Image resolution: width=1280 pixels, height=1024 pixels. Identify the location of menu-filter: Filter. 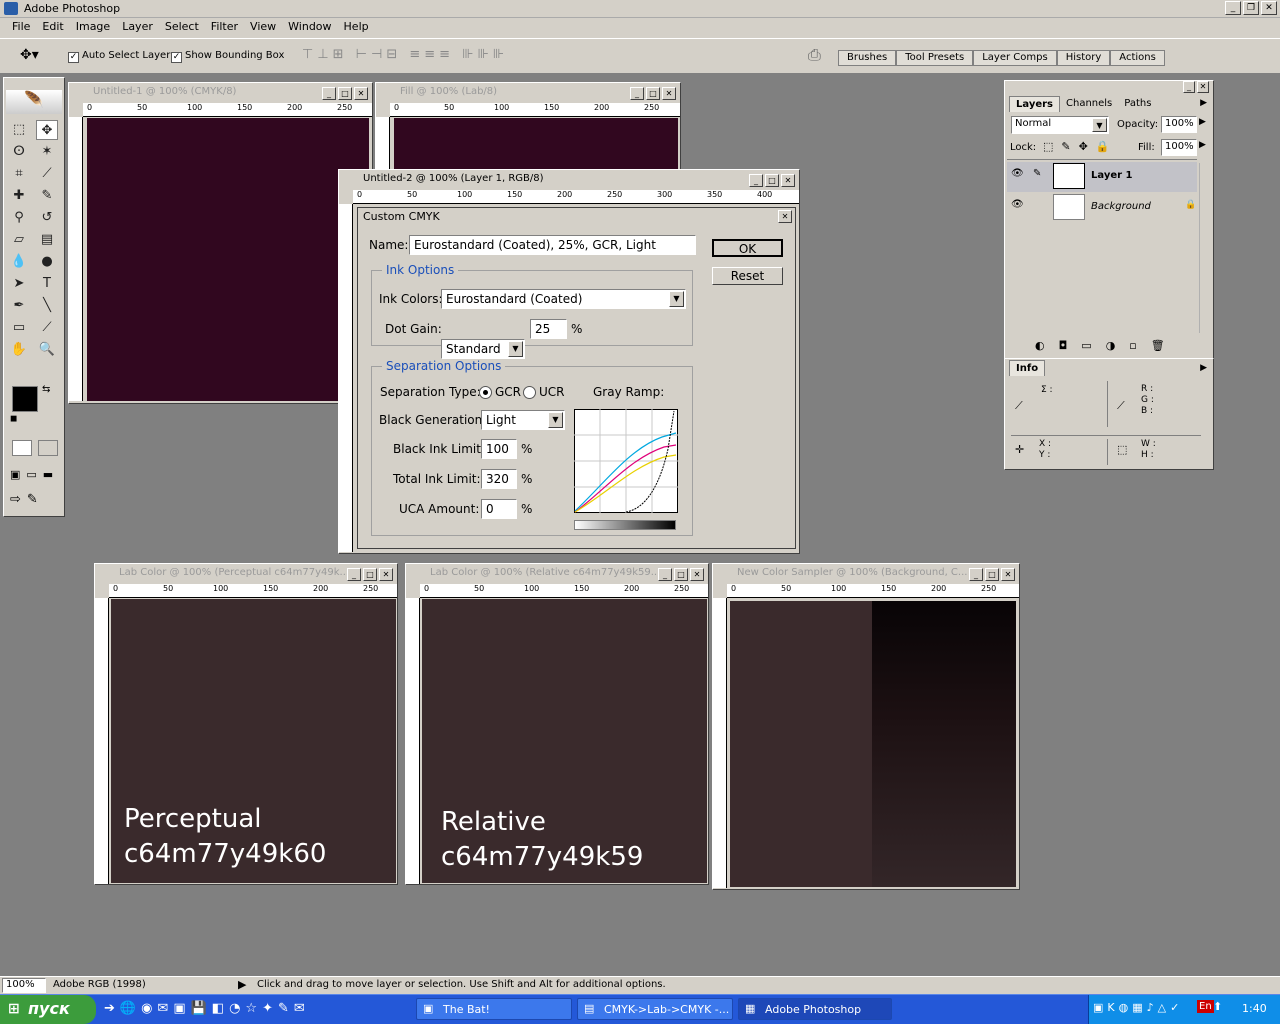
(224, 28).